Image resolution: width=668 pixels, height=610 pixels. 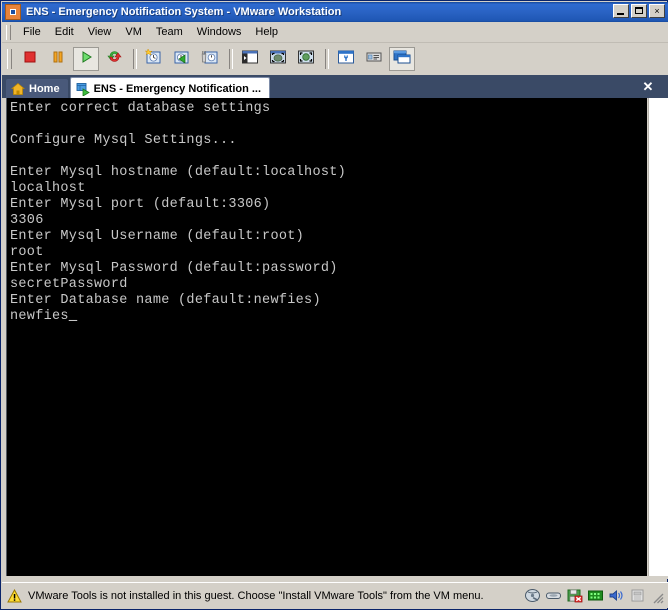 I want to click on summary-card-icon, so click(x=374, y=59).